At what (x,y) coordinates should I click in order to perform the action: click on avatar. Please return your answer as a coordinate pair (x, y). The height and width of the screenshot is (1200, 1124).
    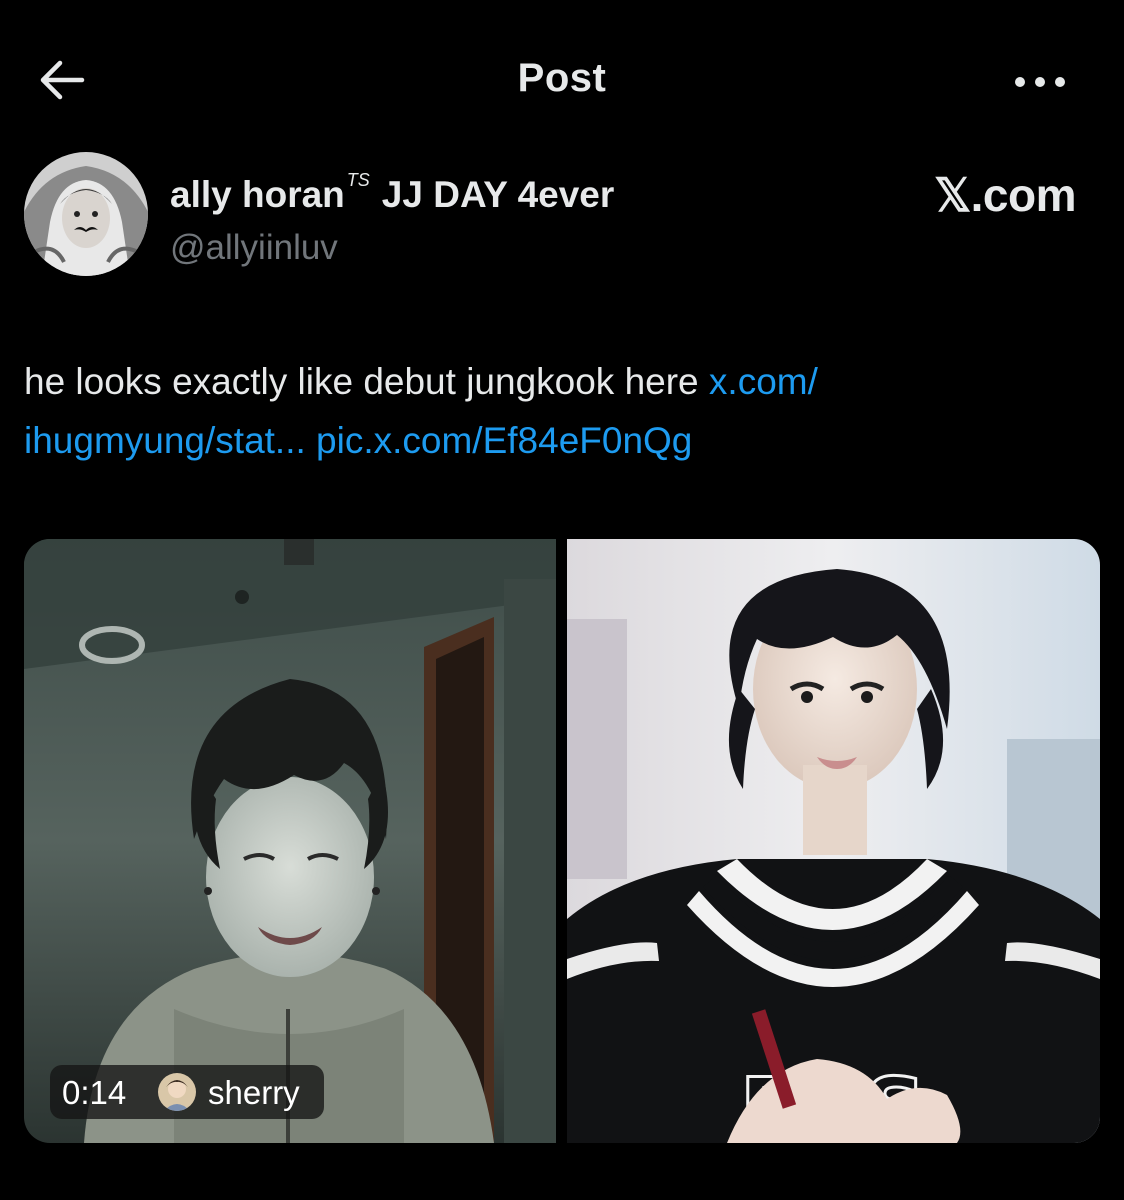
    Looking at the image, I should click on (86, 214).